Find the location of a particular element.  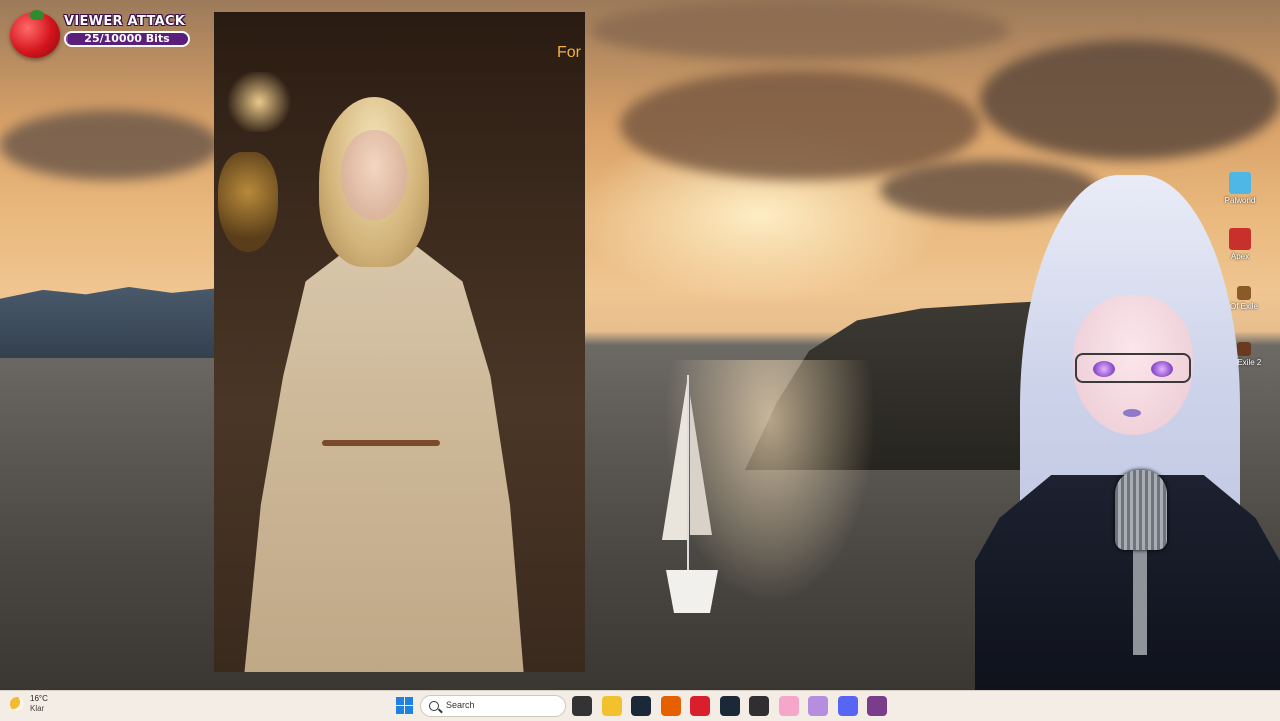

taskbar-app-firefox-icon is located at coordinates (670, 706).